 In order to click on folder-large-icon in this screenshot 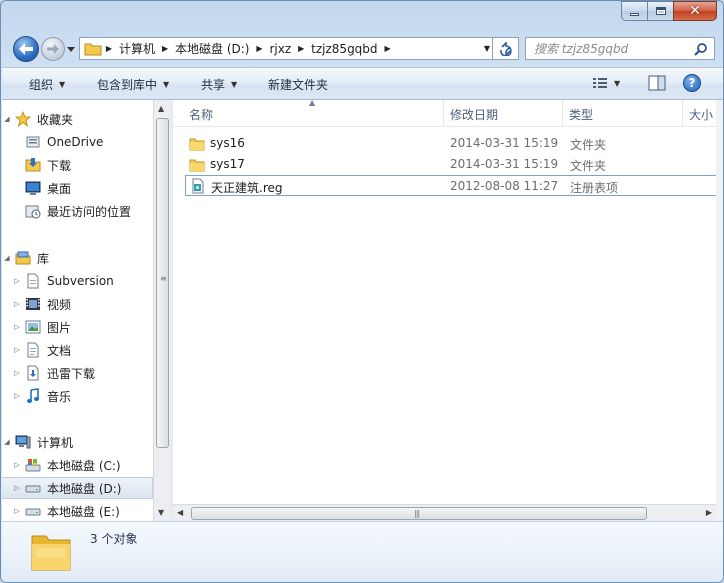, I will do `click(51, 553)`.